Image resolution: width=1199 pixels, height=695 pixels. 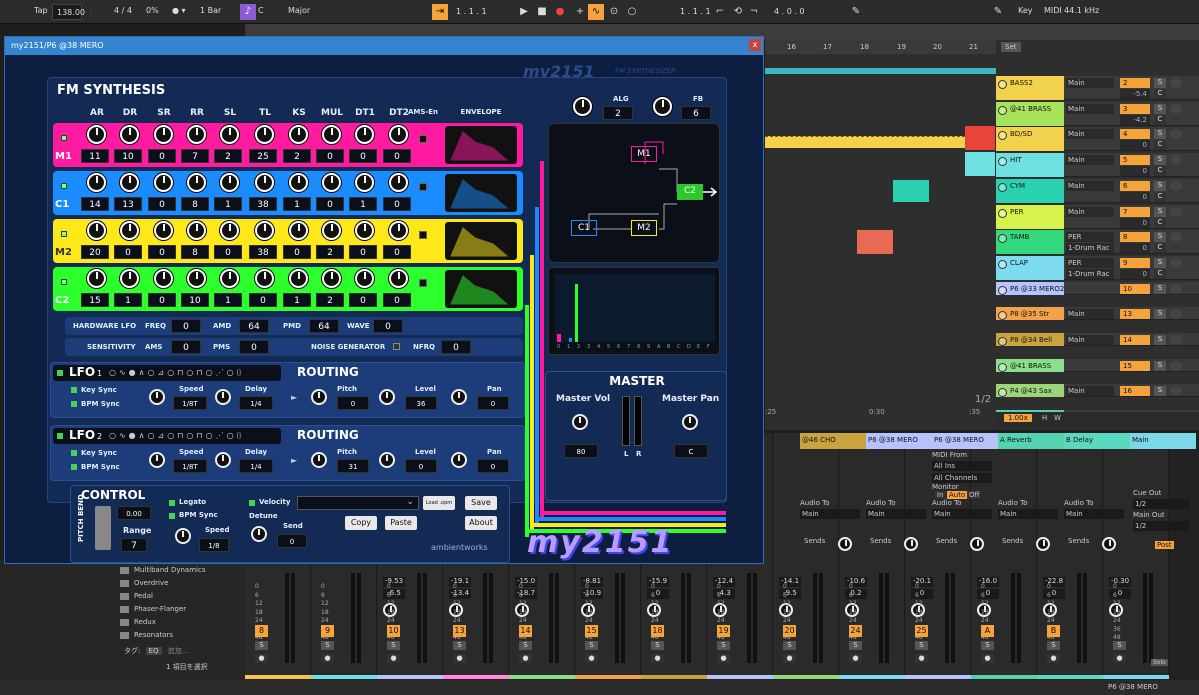 What do you see at coordinates (95, 252) in the screenshot?
I see `value-m2-ar: 20` at bounding box center [95, 252].